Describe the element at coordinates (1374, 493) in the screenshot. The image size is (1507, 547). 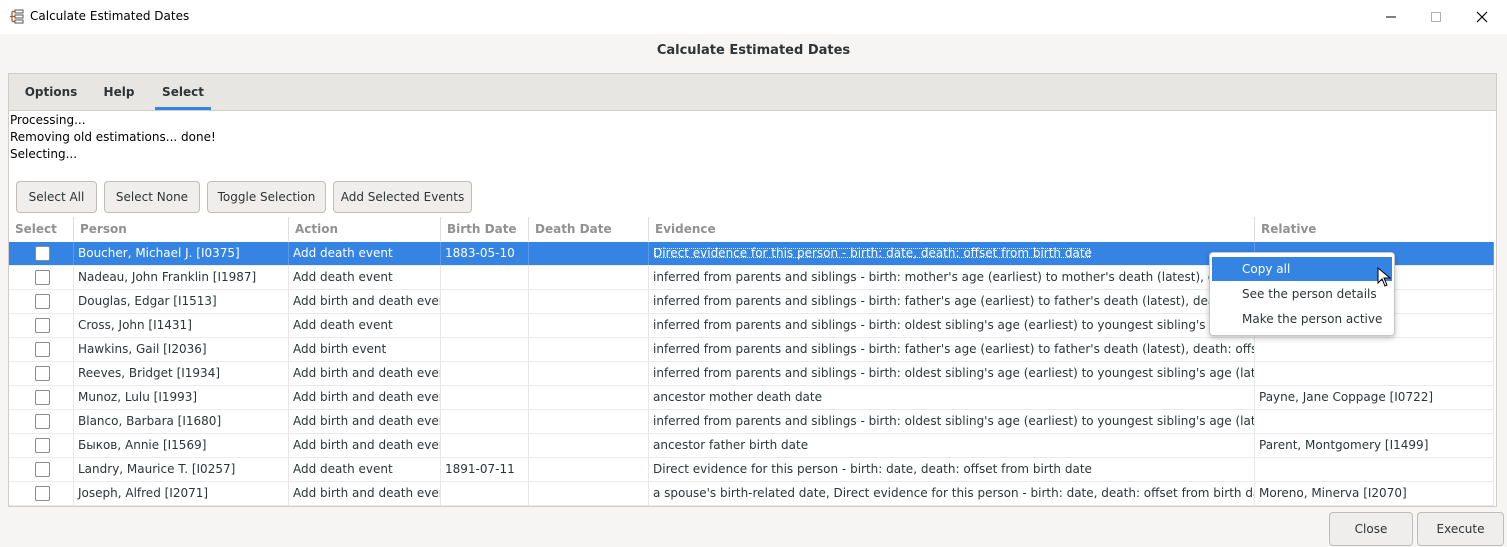
I see `relative-cell: Moreno, Minerva [I2070]` at that location.